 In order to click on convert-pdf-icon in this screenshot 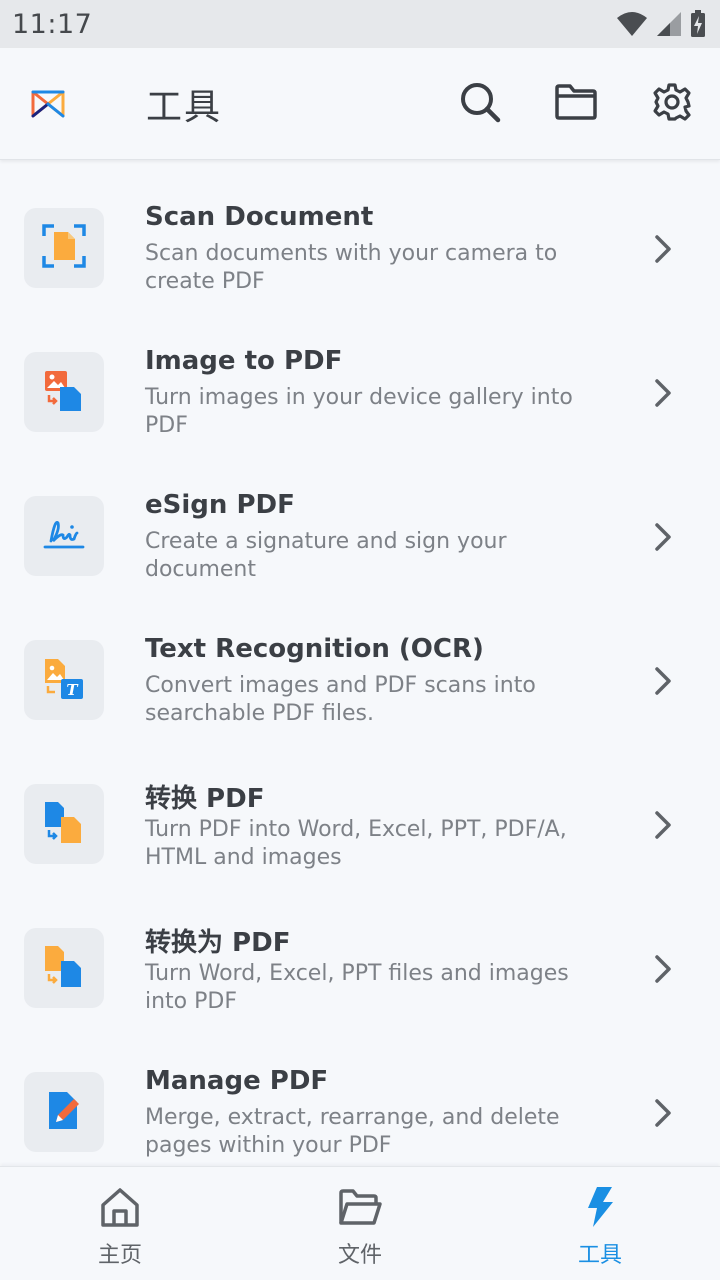, I will do `click(64, 824)`.